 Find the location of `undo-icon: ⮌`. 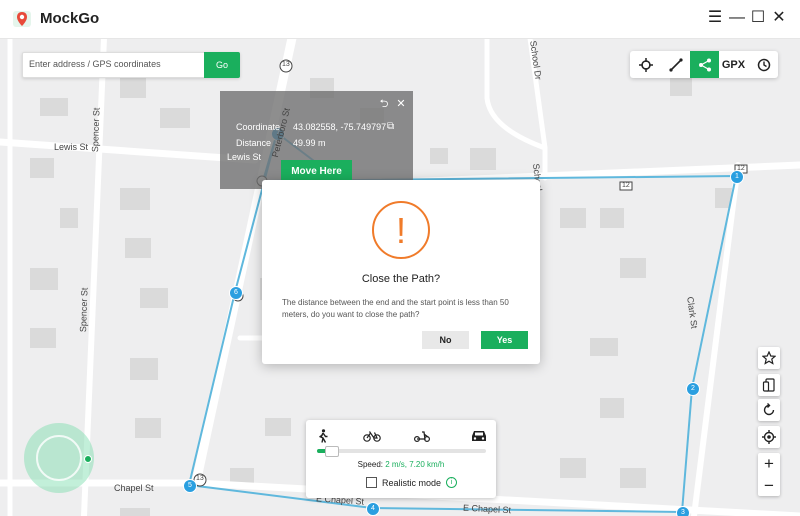

undo-icon: ⮌ is located at coordinates (384, 104).